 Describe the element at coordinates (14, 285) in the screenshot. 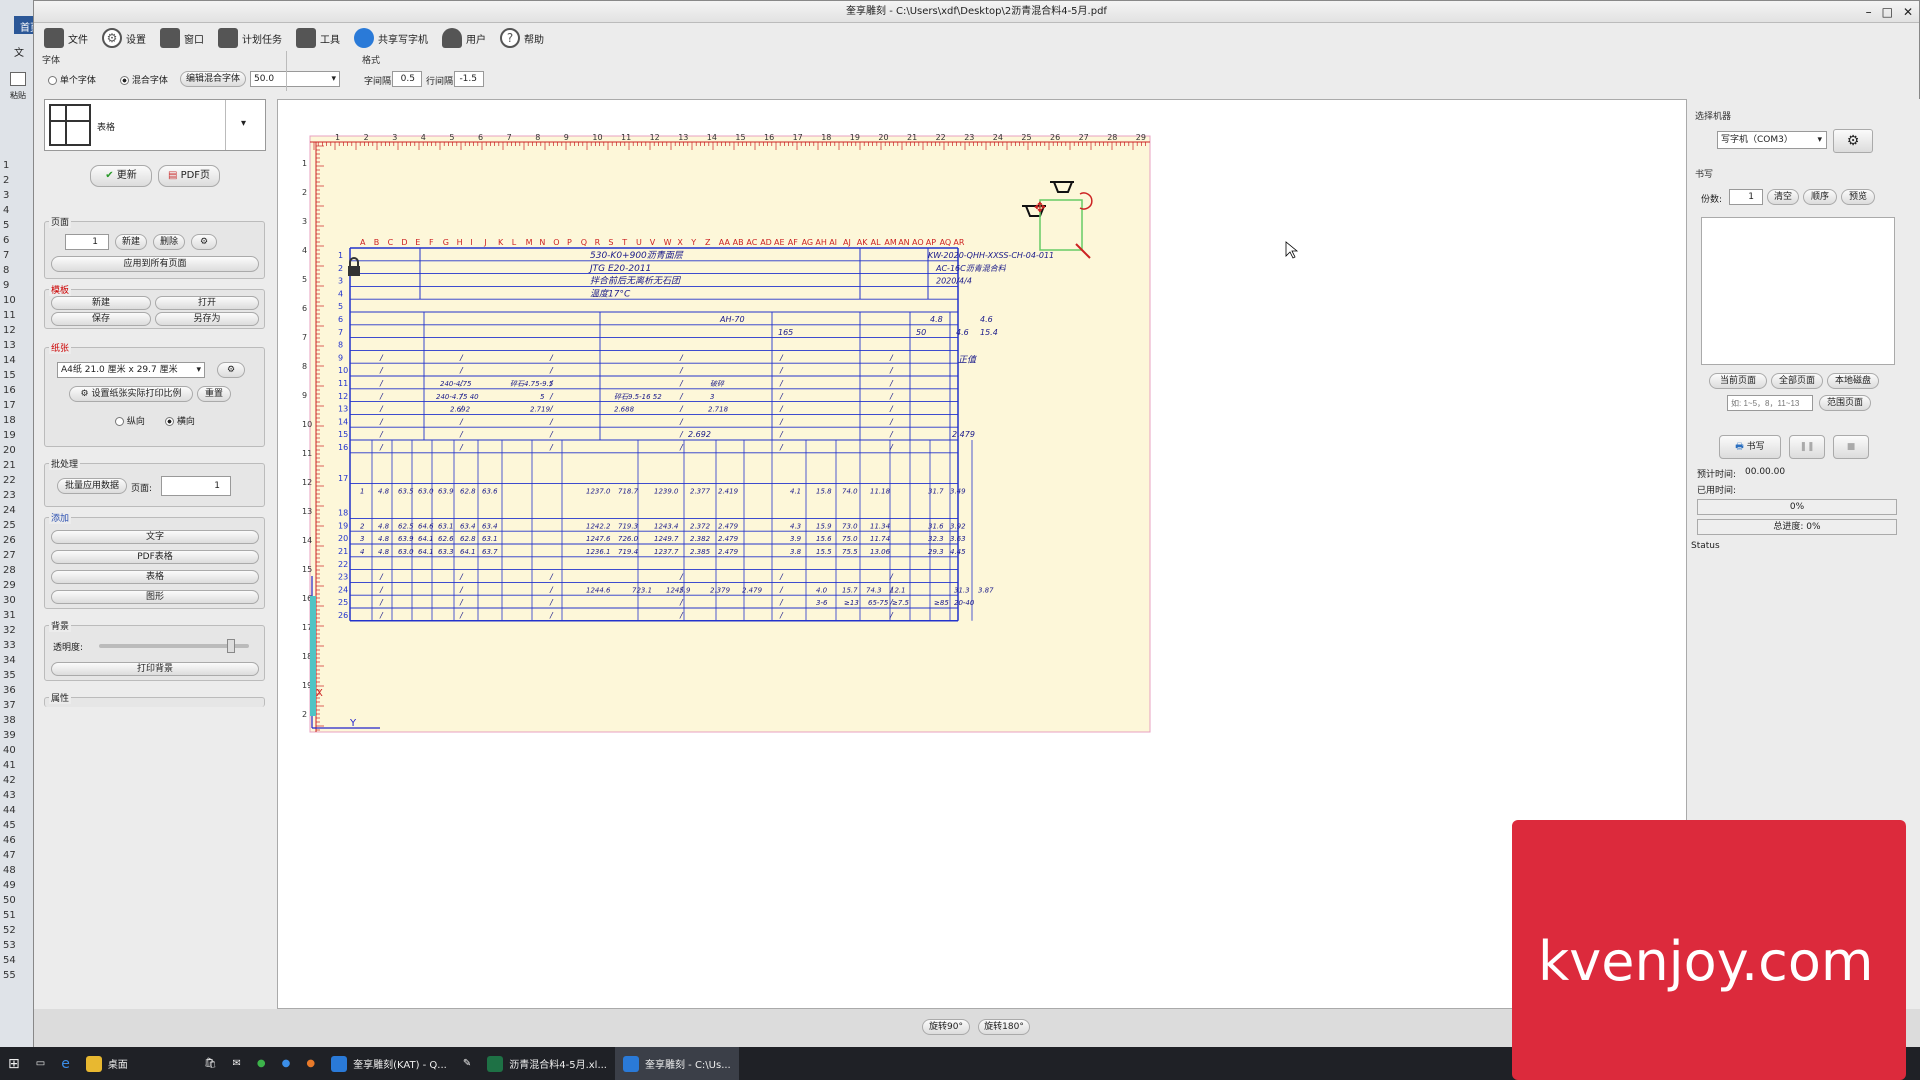

I see `row-number: 9` at that location.